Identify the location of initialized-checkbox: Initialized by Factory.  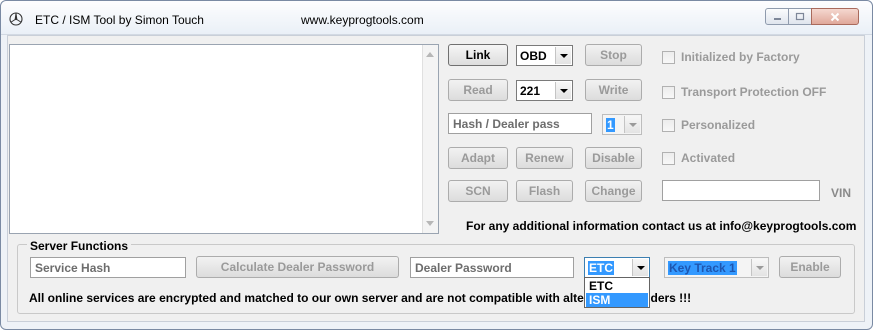
(731, 57).